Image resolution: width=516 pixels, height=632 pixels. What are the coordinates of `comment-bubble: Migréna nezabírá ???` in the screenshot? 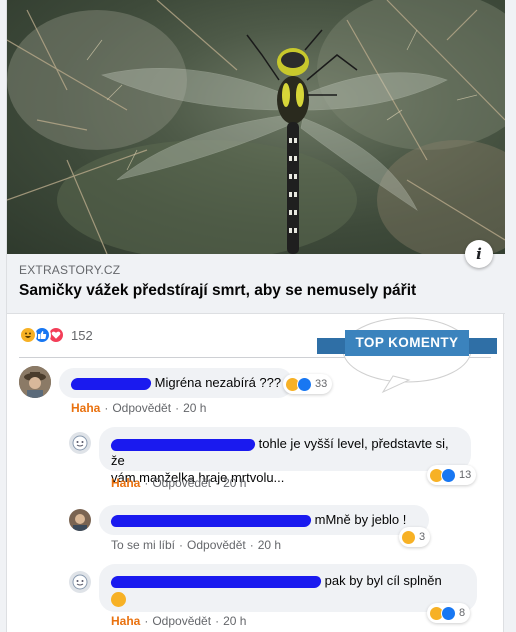 It's located at (176, 383).